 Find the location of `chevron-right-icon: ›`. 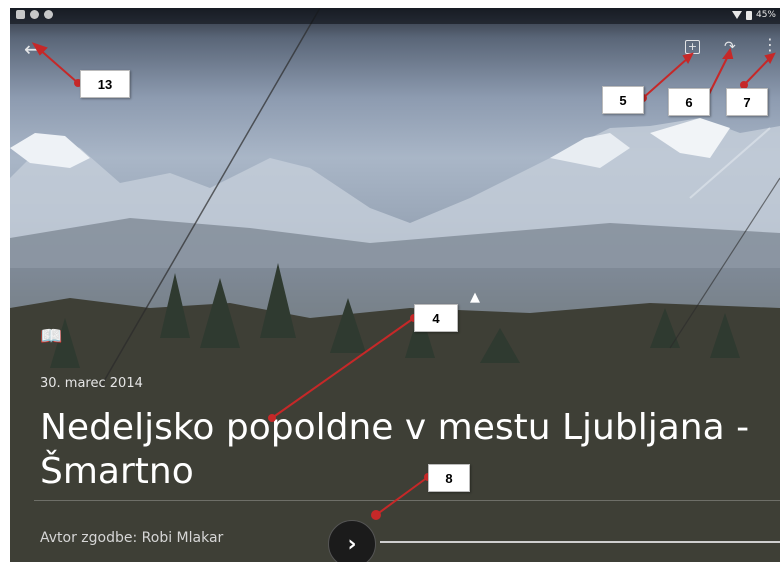

chevron-right-icon: › is located at coordinates (352, 544).